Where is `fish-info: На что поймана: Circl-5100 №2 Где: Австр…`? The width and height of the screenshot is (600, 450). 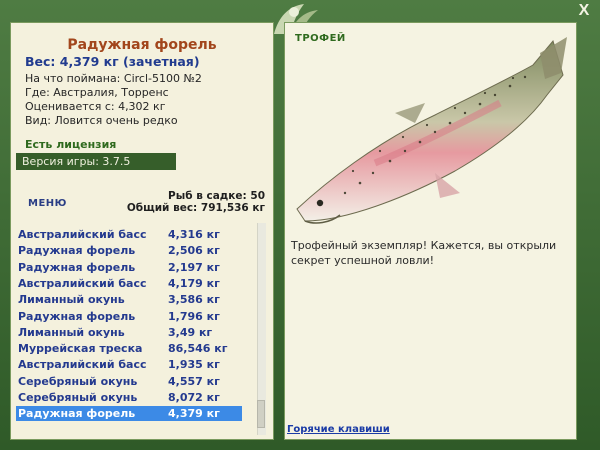 fish-info: На что поймана: Circl-5100 №2 Где: Австр… is located at coordinates (113, 100).